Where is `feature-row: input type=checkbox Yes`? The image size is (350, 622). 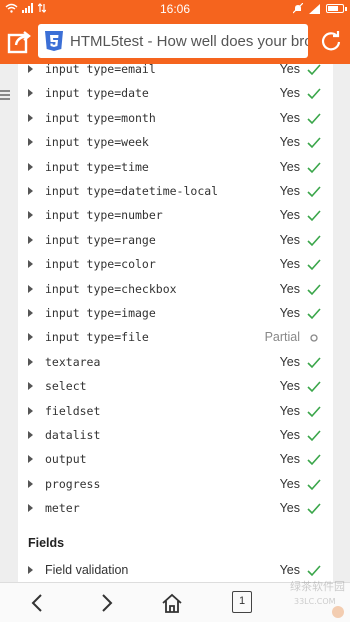
feature-row: input type=checkbox Yes is located at coordinates (175, 290).